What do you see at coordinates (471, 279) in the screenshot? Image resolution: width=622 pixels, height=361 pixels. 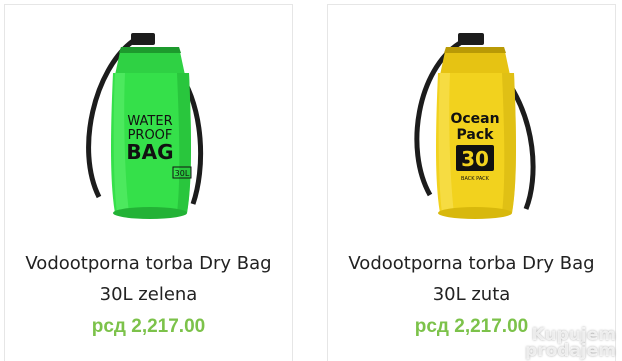 I see `product-title: Vodootporna torba Dry Bag 30L zuta` at bounding box center [471, 279].